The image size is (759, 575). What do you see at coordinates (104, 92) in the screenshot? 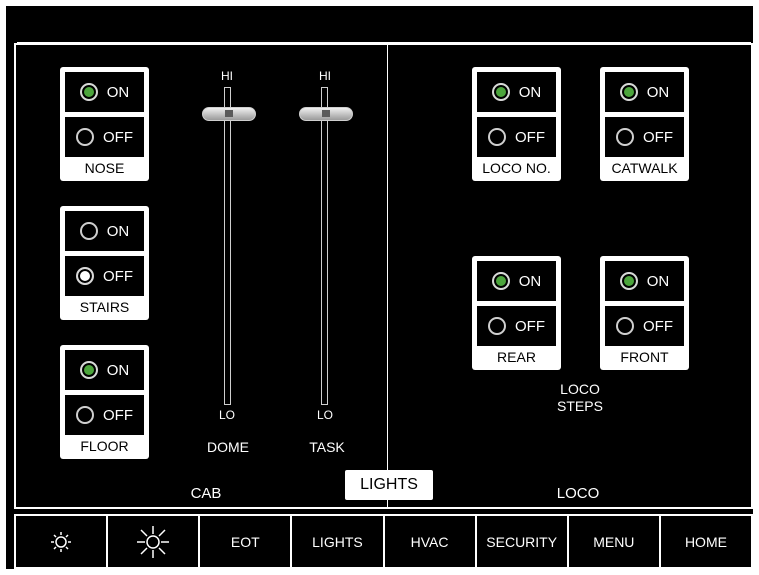
I see `nose-on-button: ON` at bounding box center [104, 92].